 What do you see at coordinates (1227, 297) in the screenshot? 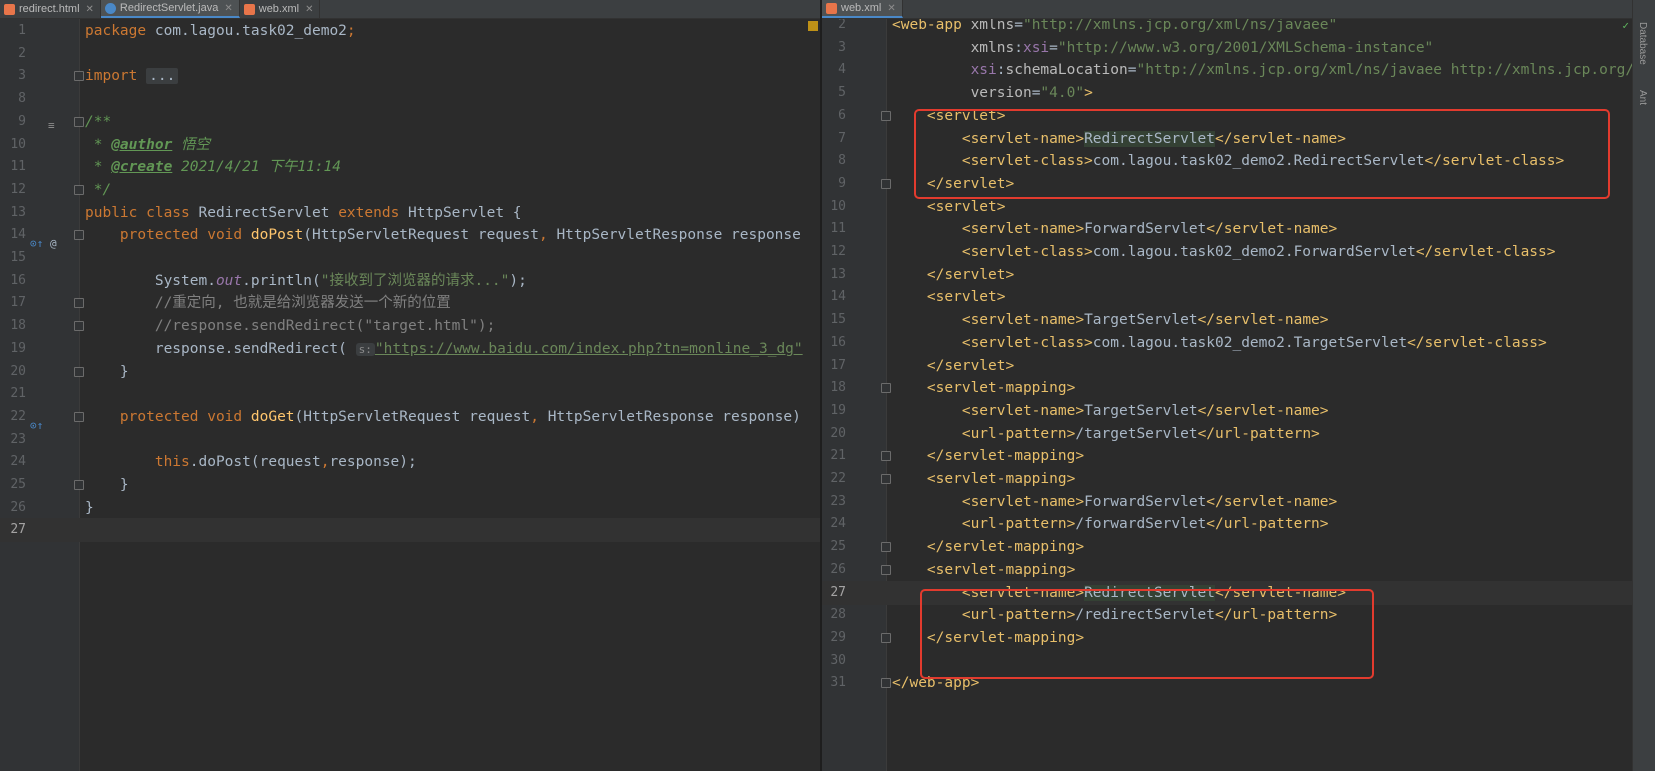
I see `code-line: 14 <servlet>` at bounding box center [1227, 297].